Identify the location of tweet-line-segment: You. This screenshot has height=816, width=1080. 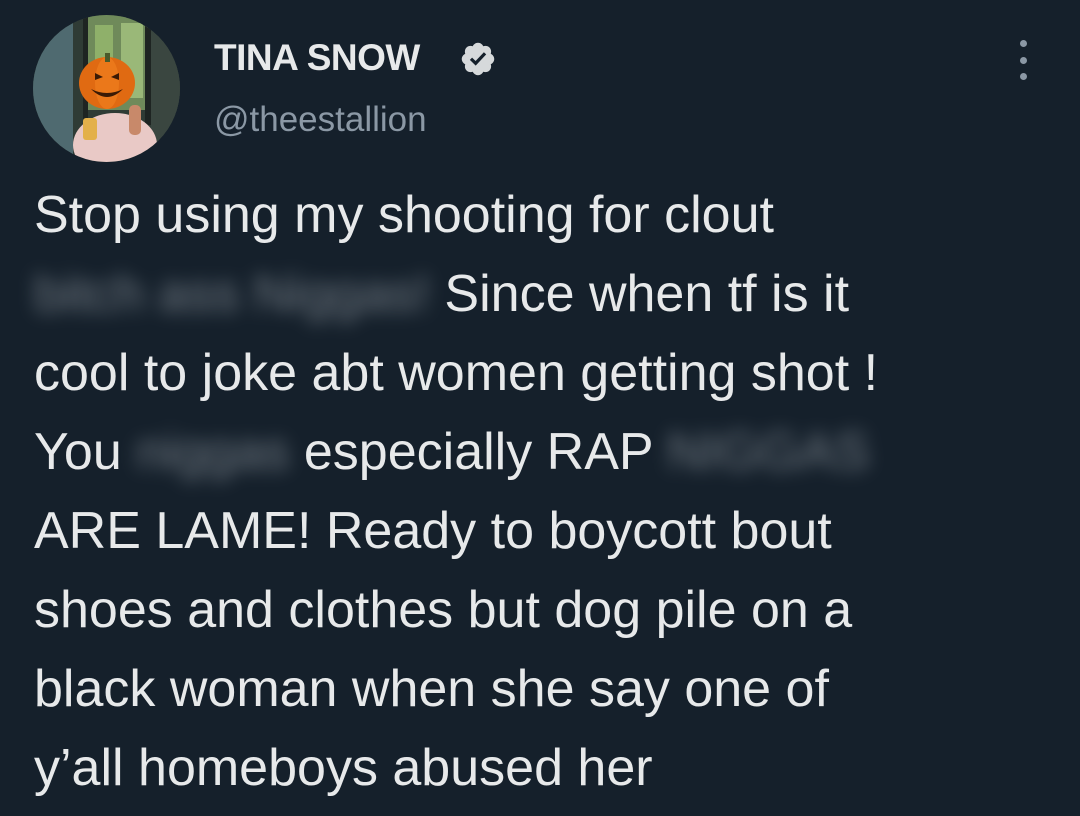
(85, 452).